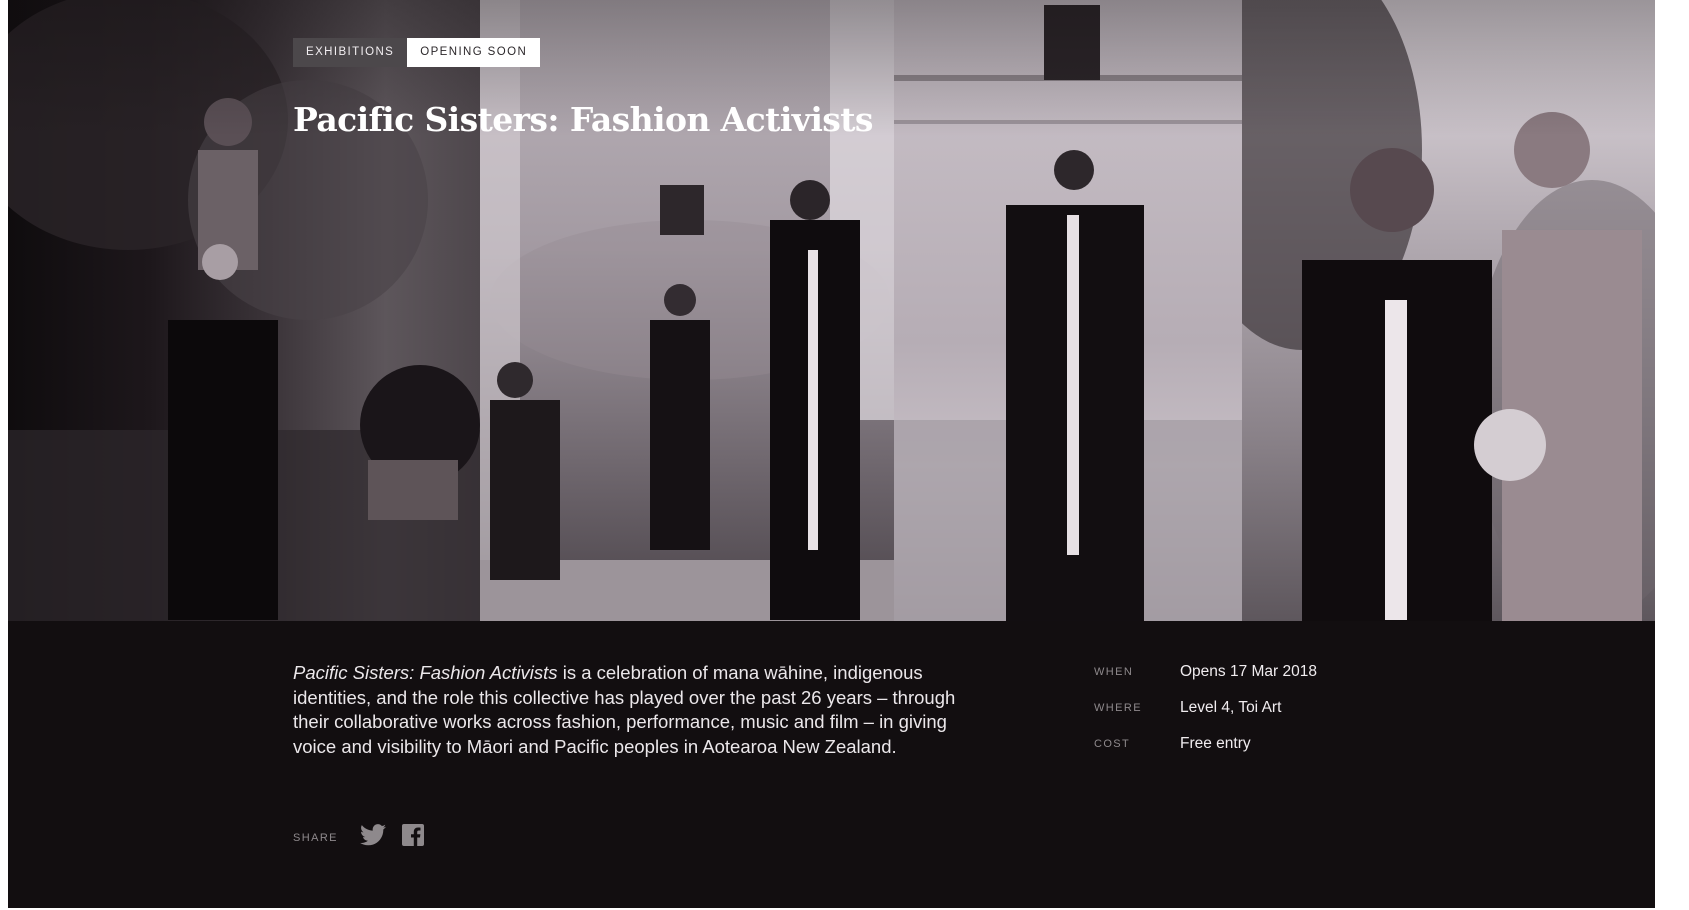 Image resolution: width=1689 pixels, height=910 pixels. What do you see at coordinates (1231, 707) in the screenshot?
I see `detail-value-where: Level 4, Toi Art` at bounding box center [1231, 707].